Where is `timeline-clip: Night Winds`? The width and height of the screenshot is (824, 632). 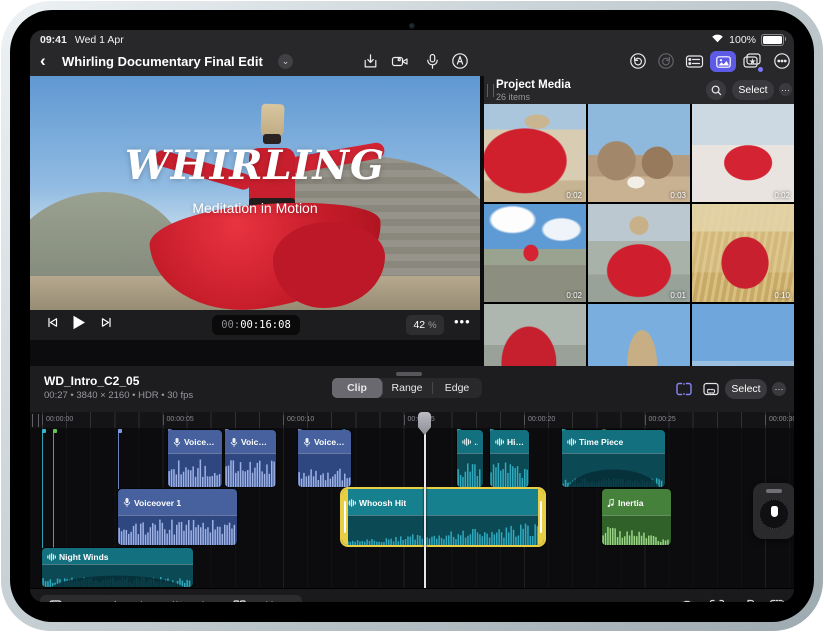
timeline-clip: Night Winds is located at coordinates (117, 567).